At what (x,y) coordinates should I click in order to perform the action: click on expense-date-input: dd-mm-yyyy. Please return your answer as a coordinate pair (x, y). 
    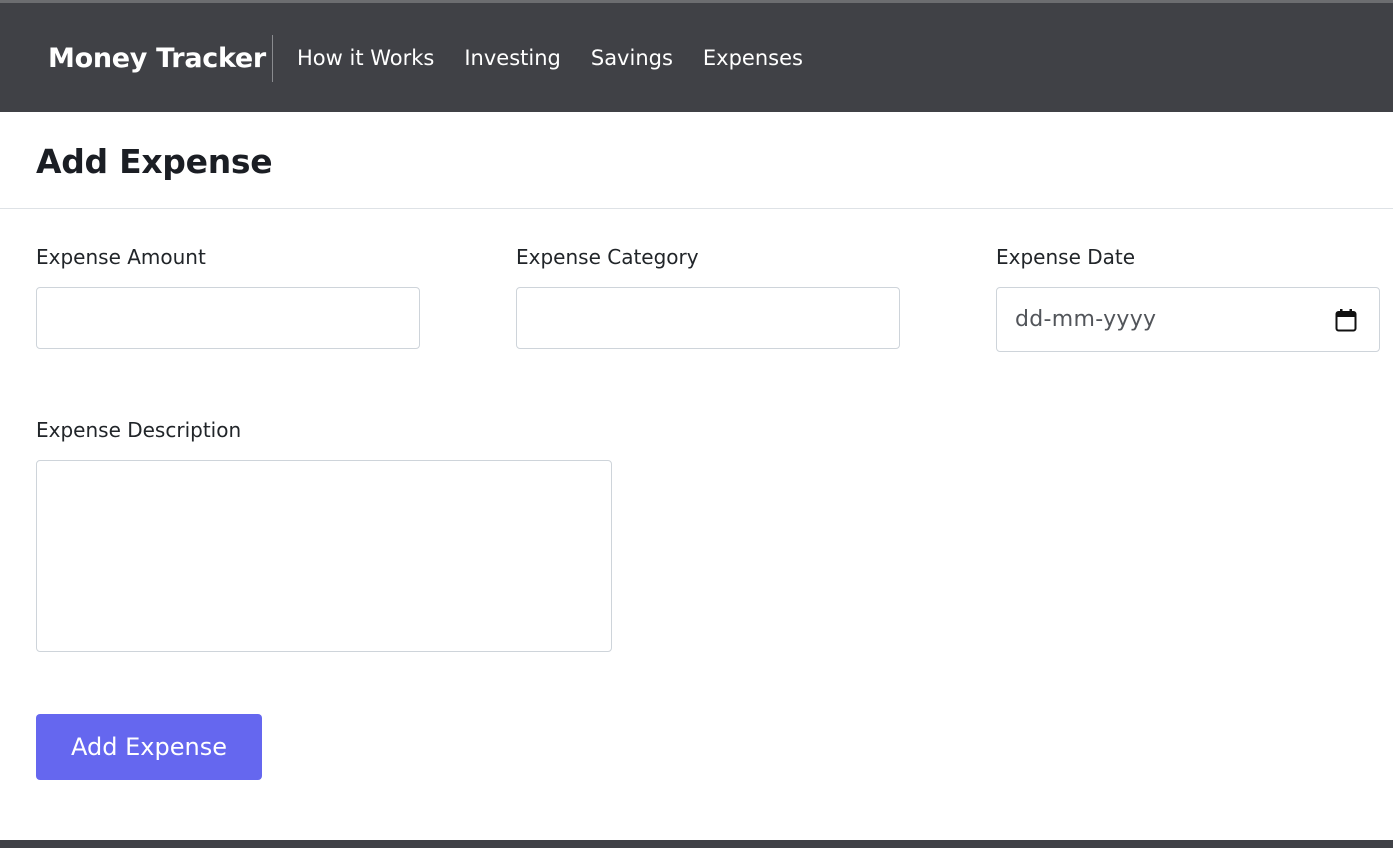
    Looking at the image, I should click on (1188, 319).